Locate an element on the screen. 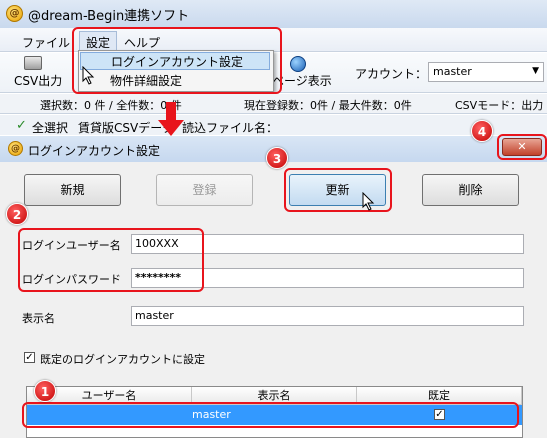  select-all-button: 全選択 is located at coordinates (50, 127).